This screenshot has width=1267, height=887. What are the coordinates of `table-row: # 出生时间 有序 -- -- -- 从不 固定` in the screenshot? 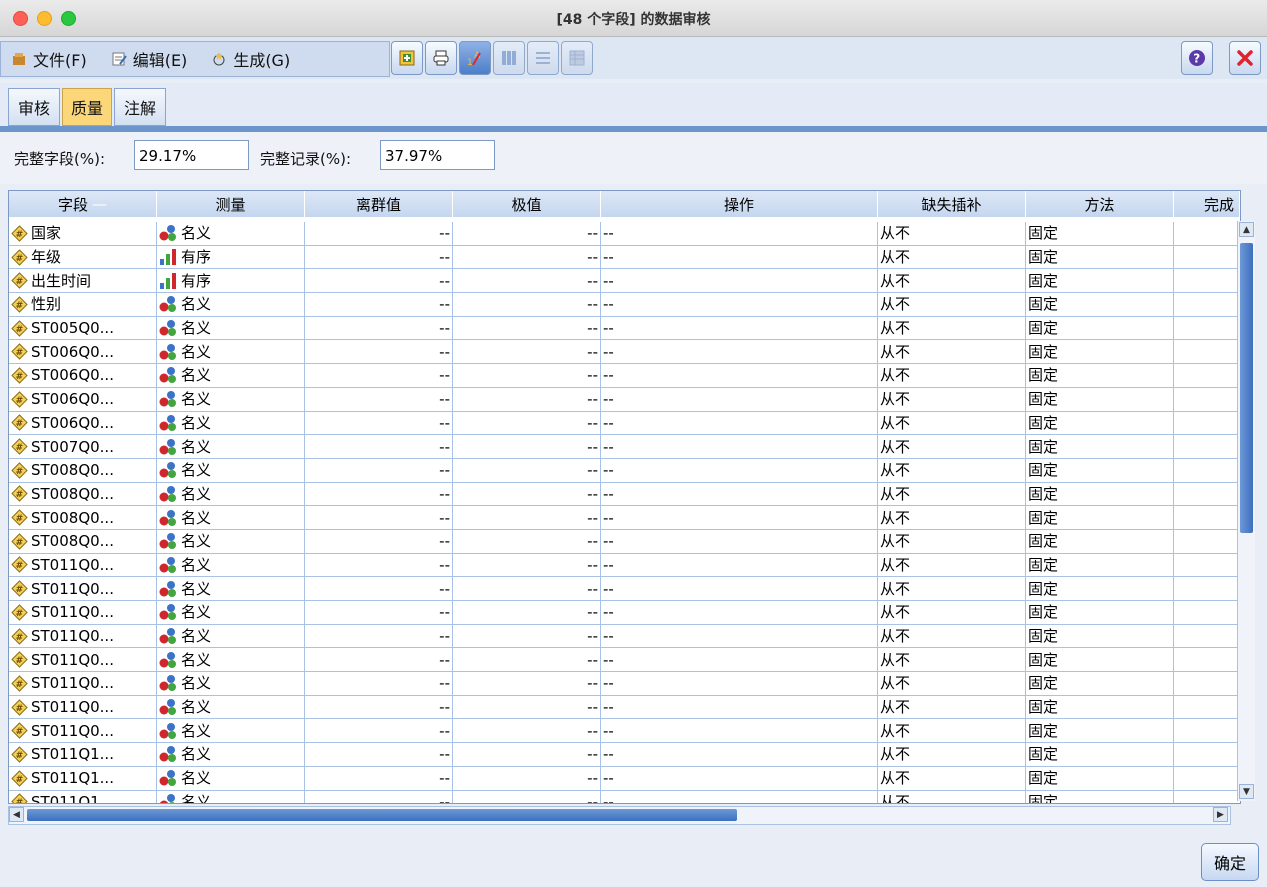 It's located at (624, 281).